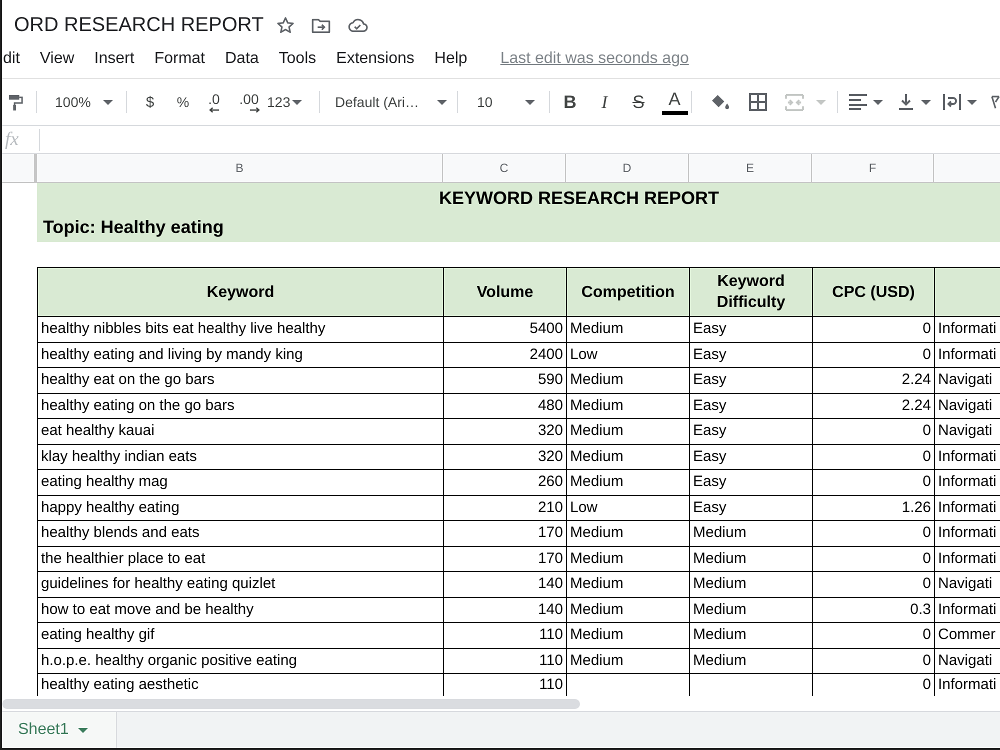 Image resolution: width=1000 pixels, height=750 pixels. Describe the element at coordinates (720, 102) in the screenshot. I see `fill-bucket-icon` at that location.